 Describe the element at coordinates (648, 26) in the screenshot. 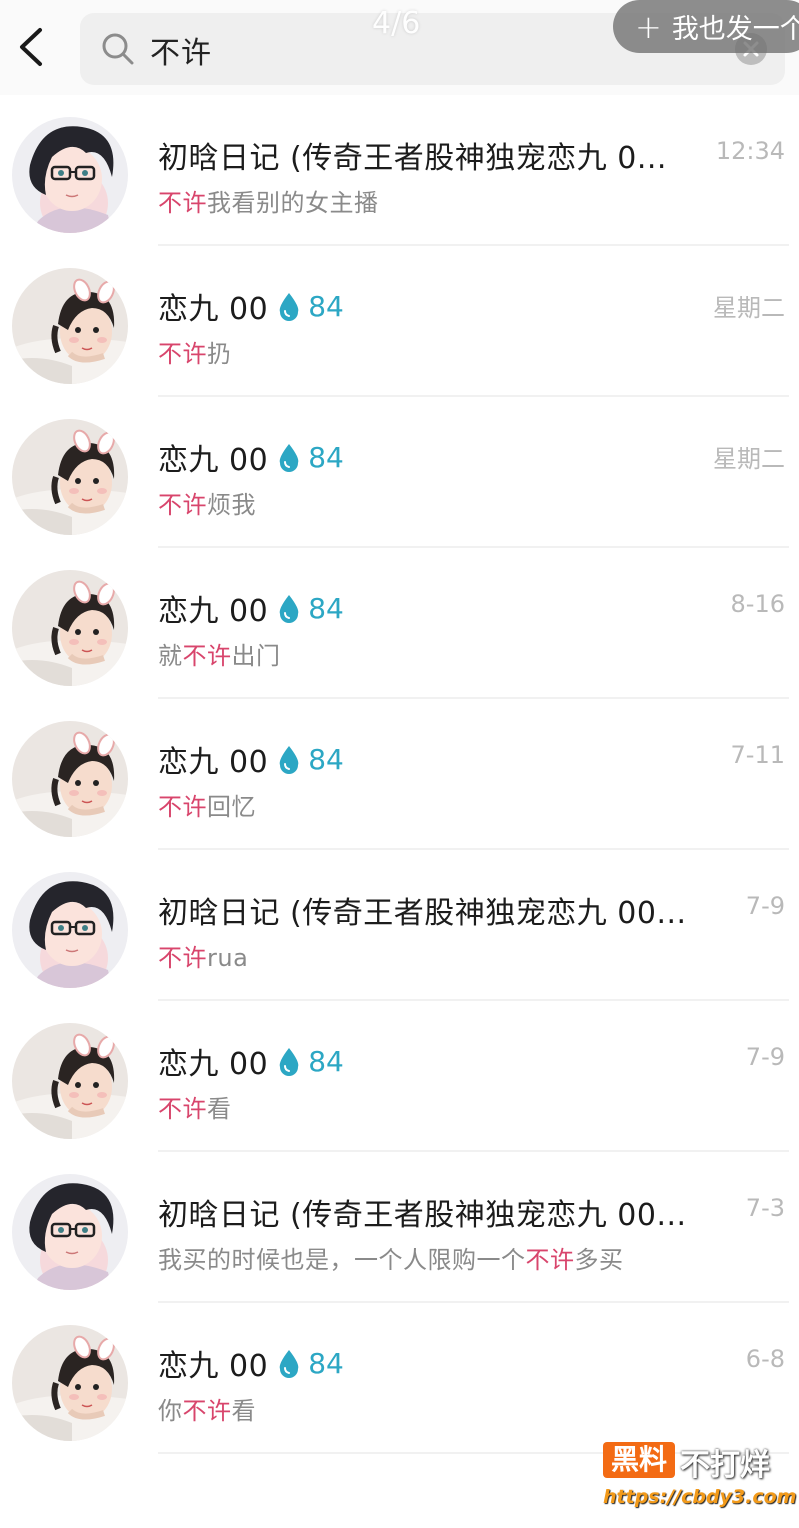

I see `plus-icon: +` at that location.